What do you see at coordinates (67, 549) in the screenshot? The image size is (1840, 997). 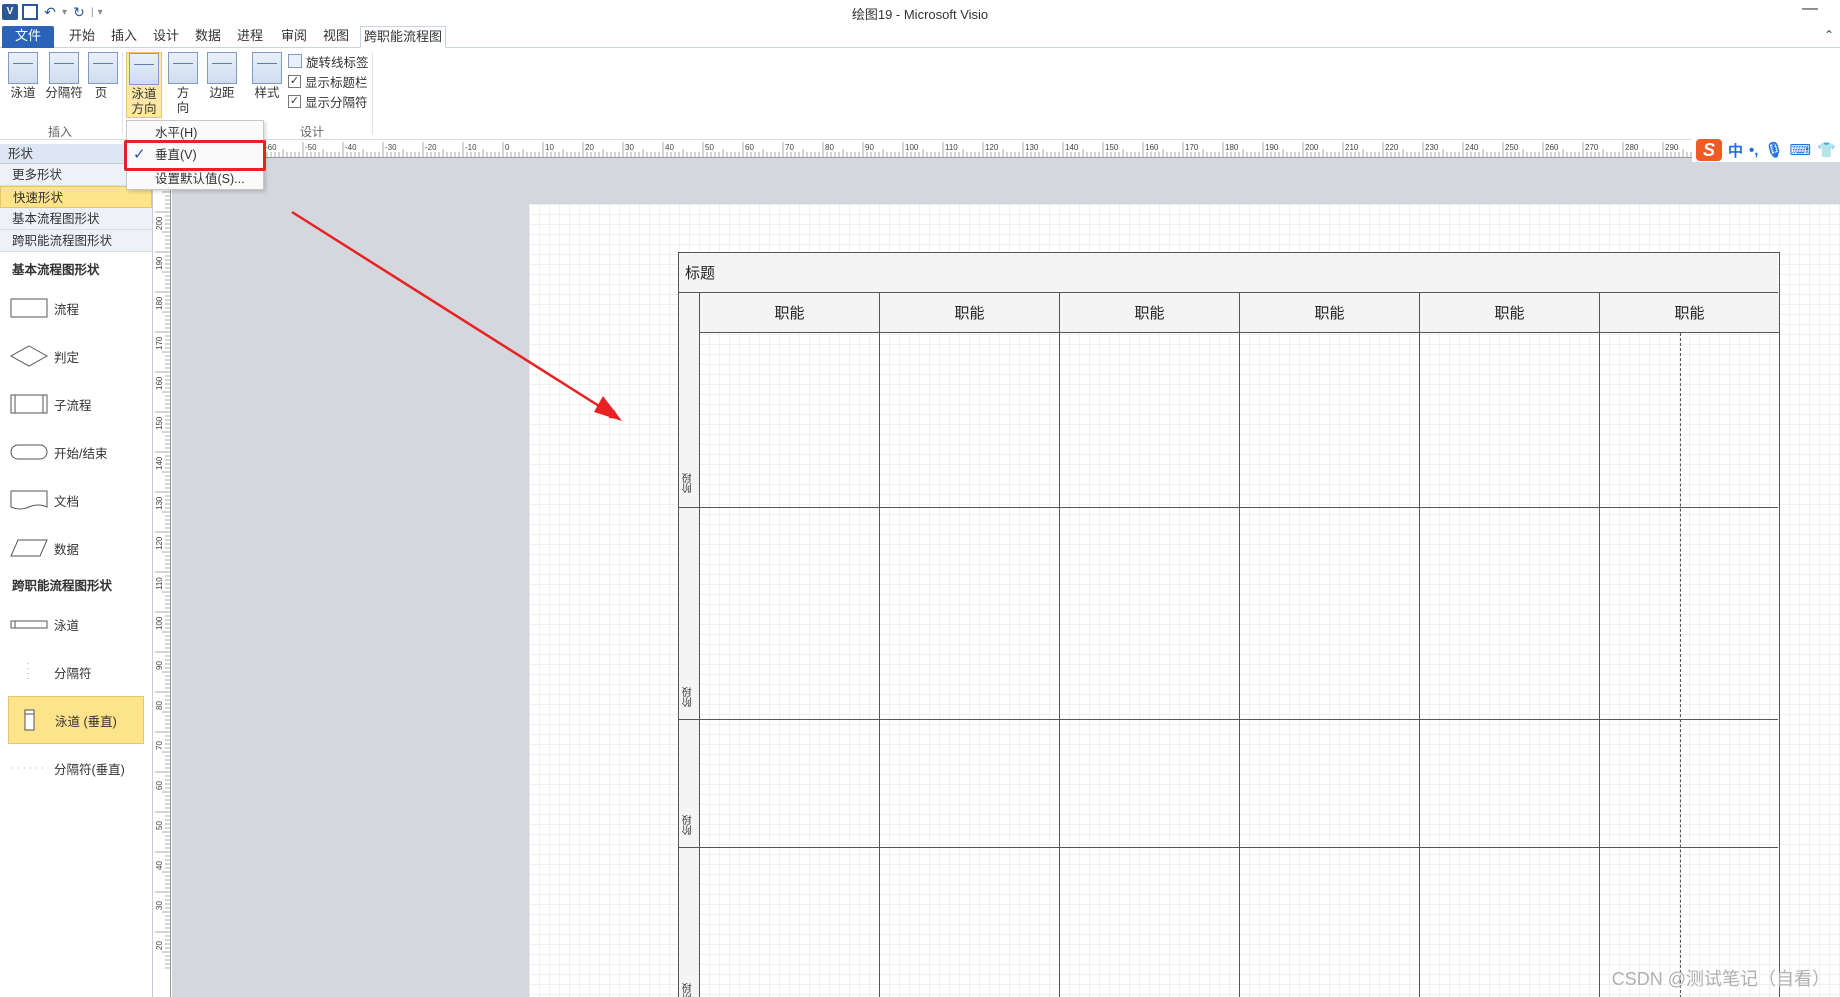 I see `shape-data-label: 数据` at bounding box center [67, 549].